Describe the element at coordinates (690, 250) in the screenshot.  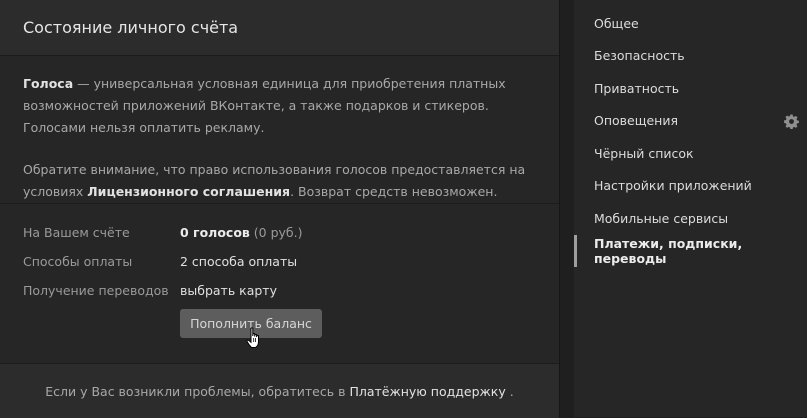
I see `sidebar-item-payments: Платежи, подписки, переводы` at that location.